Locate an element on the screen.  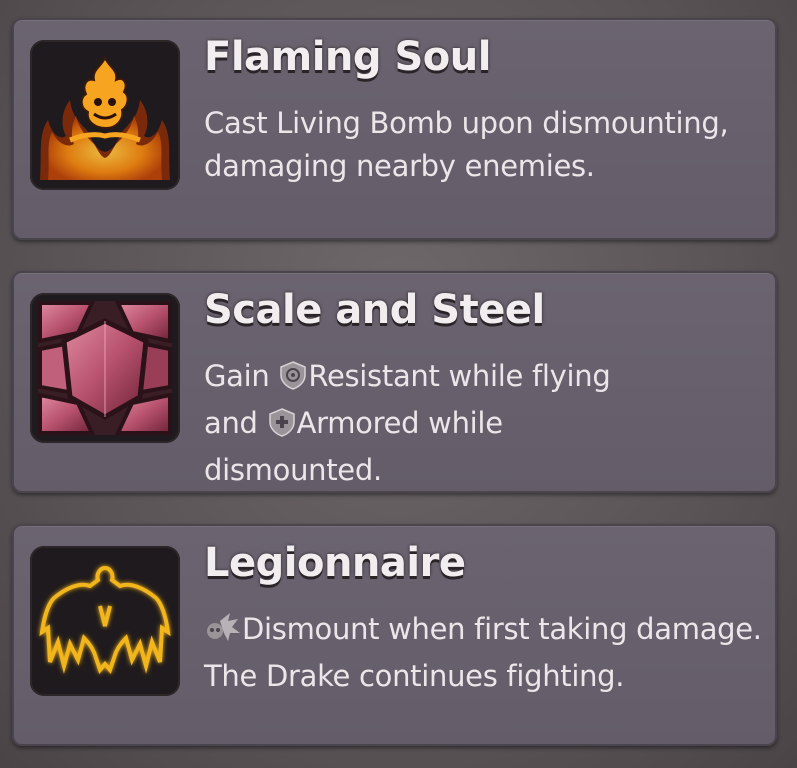
flaming-soul-icon is located at coordinates (105, 115).